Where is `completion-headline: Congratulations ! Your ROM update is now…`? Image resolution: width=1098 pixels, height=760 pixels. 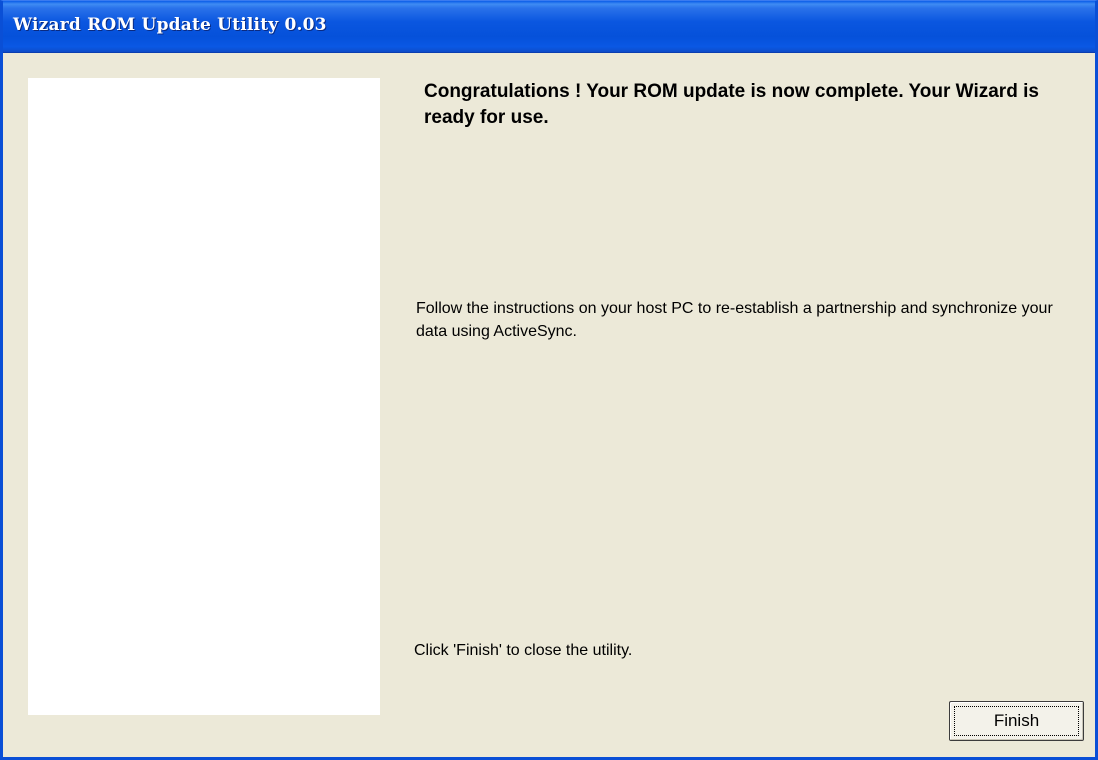 completion-headline: Congratulations ! Your ROM update is now… is located at coordinates (731, 104).